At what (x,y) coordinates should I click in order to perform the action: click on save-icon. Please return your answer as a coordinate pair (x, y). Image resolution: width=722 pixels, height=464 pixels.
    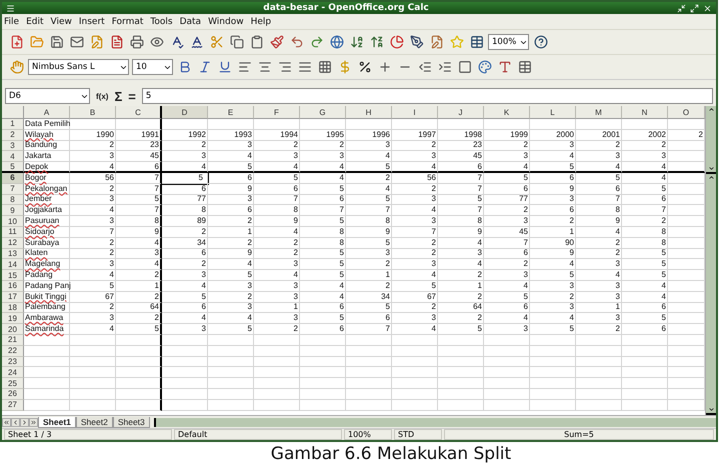
    Looking at the image, I should click on (56, 42).